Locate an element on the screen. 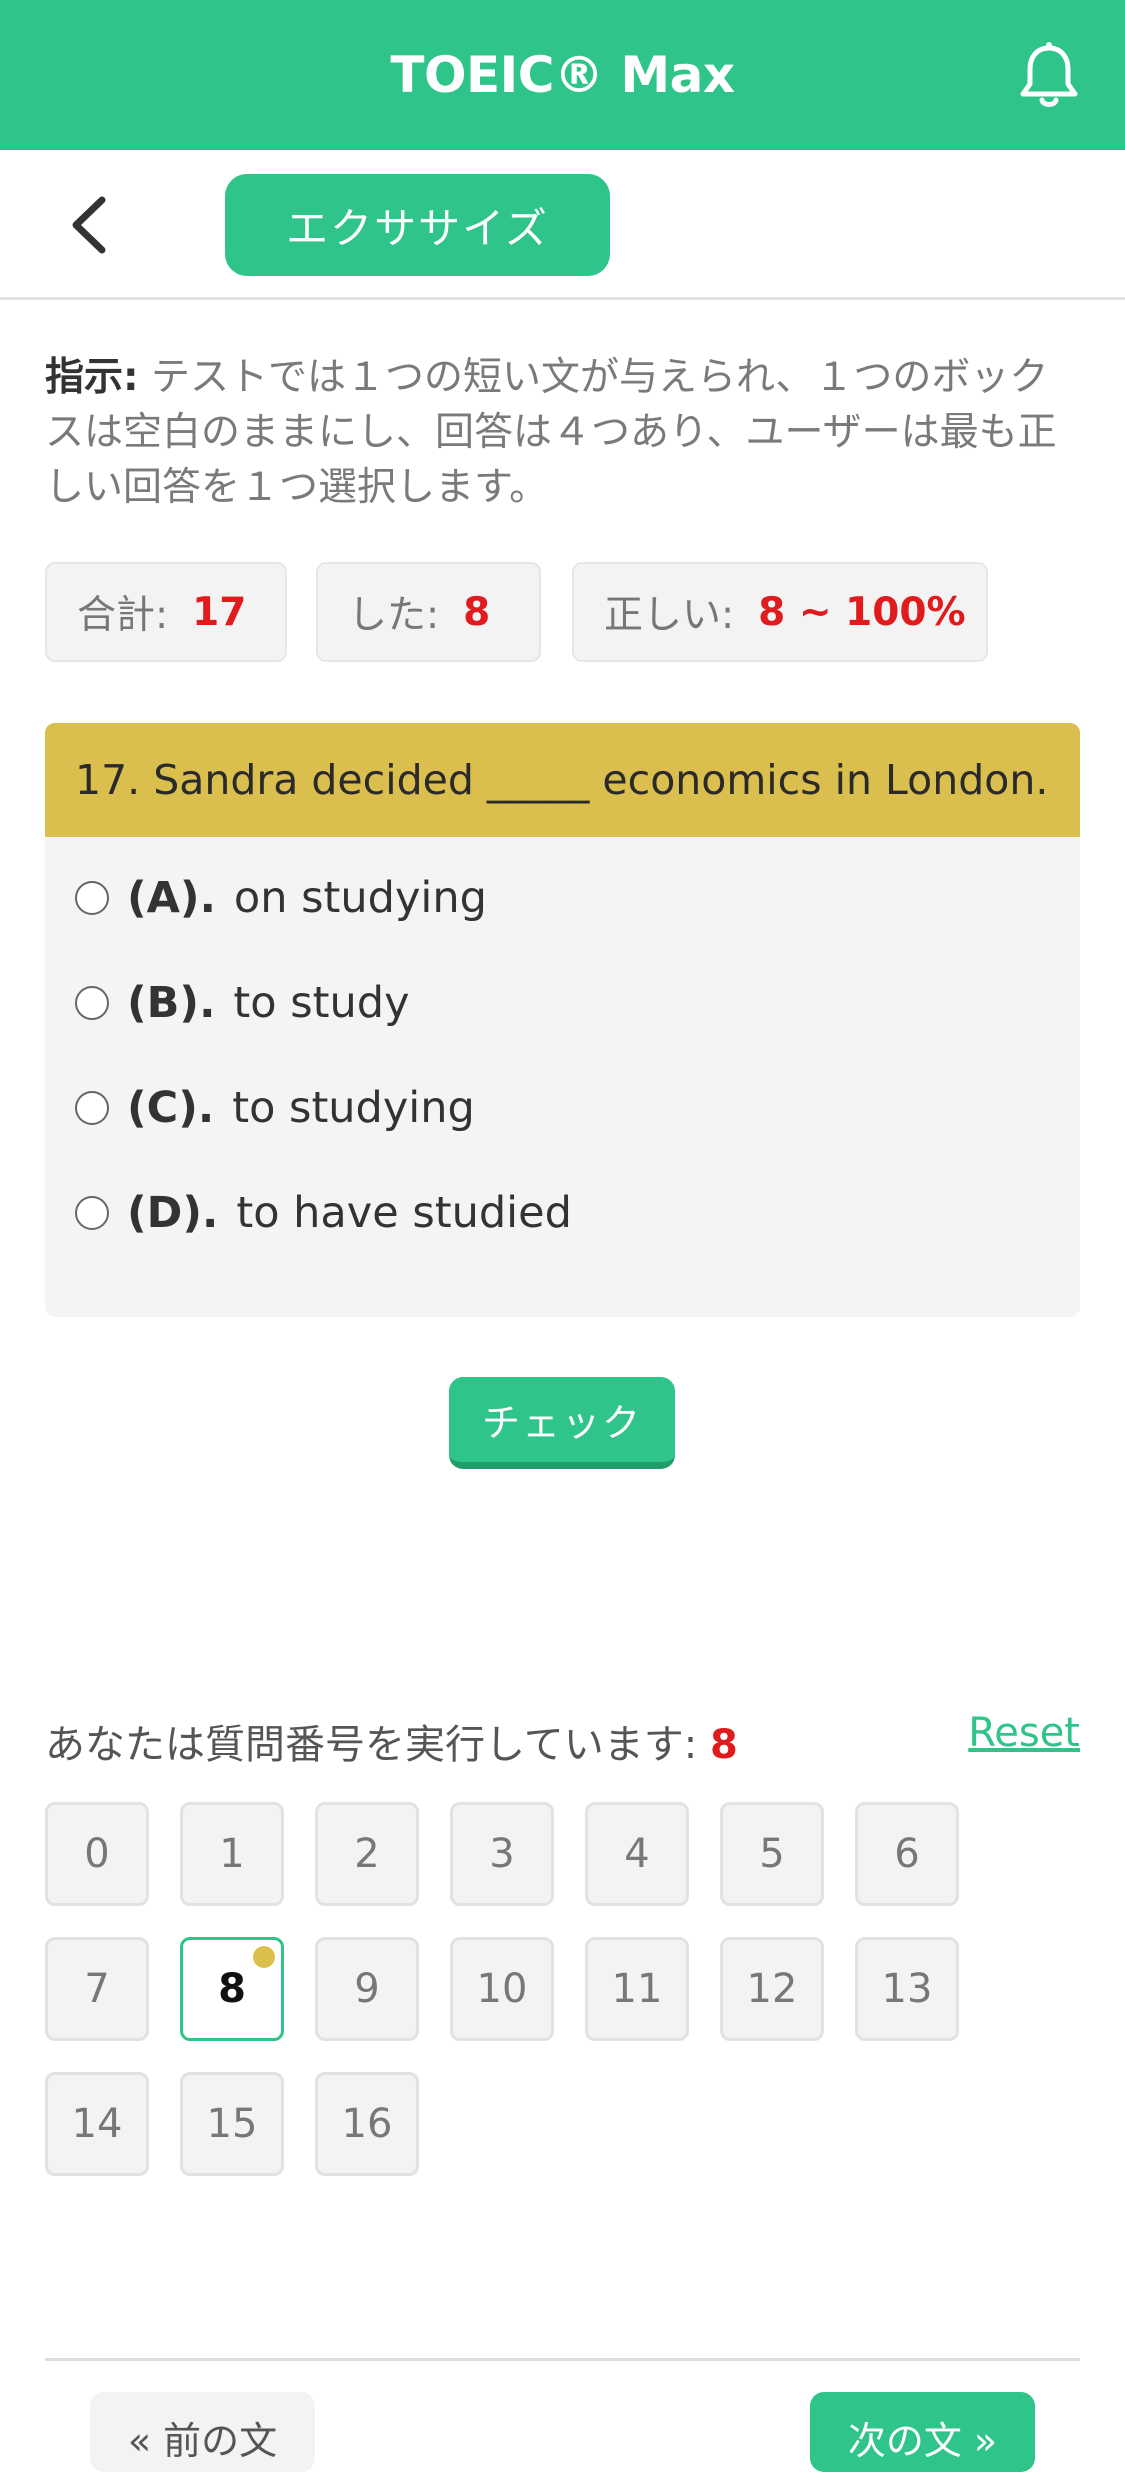 Image resolution: width=1125 pixels, height=2472 pixels. correct-stat: 正しい: 8 ~ 100% is located at coordinates (780, 612).